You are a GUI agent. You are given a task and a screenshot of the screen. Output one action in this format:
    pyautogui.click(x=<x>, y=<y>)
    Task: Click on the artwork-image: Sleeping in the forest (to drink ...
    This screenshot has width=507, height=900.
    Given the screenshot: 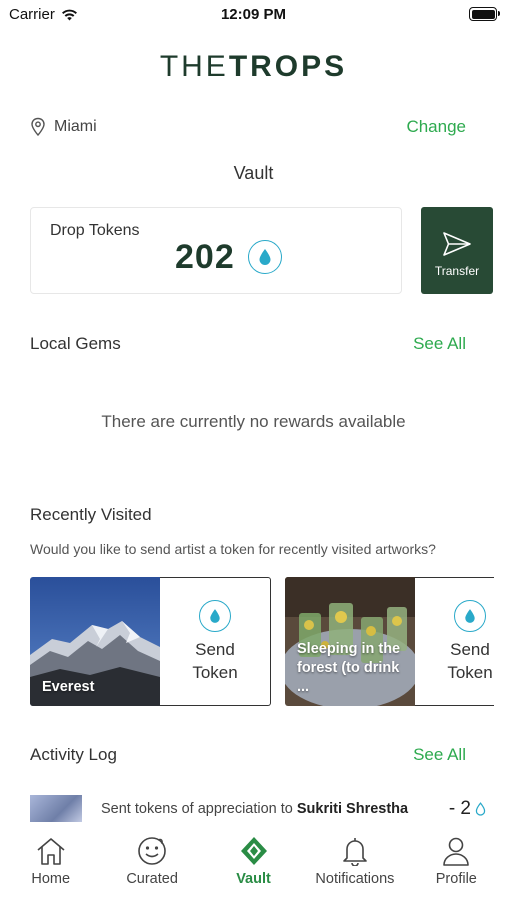 What is the action you would take?
    pyautogui.click(x=350, y=641)
    